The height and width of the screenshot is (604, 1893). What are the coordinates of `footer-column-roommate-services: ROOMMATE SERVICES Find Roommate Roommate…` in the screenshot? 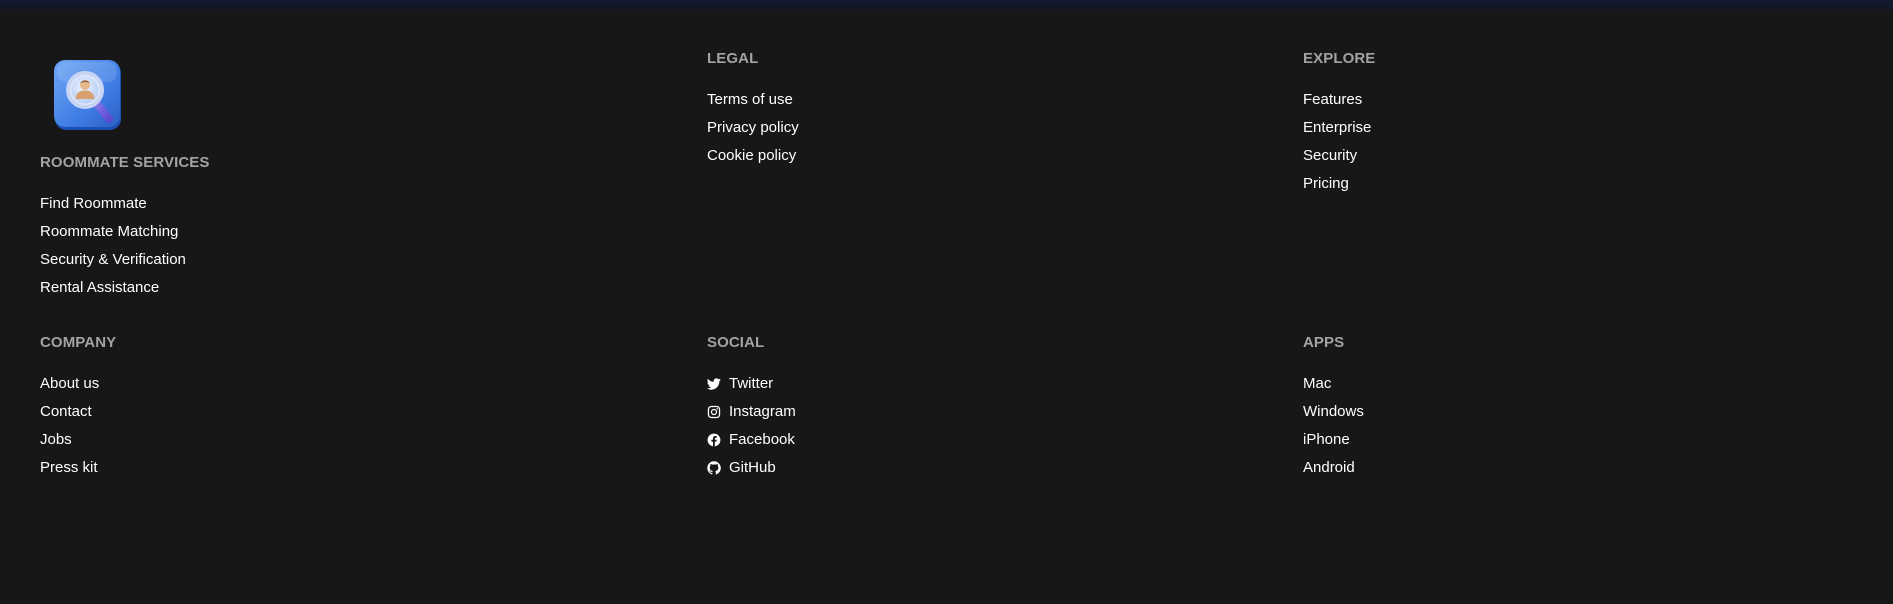 It's located at (125, 228).